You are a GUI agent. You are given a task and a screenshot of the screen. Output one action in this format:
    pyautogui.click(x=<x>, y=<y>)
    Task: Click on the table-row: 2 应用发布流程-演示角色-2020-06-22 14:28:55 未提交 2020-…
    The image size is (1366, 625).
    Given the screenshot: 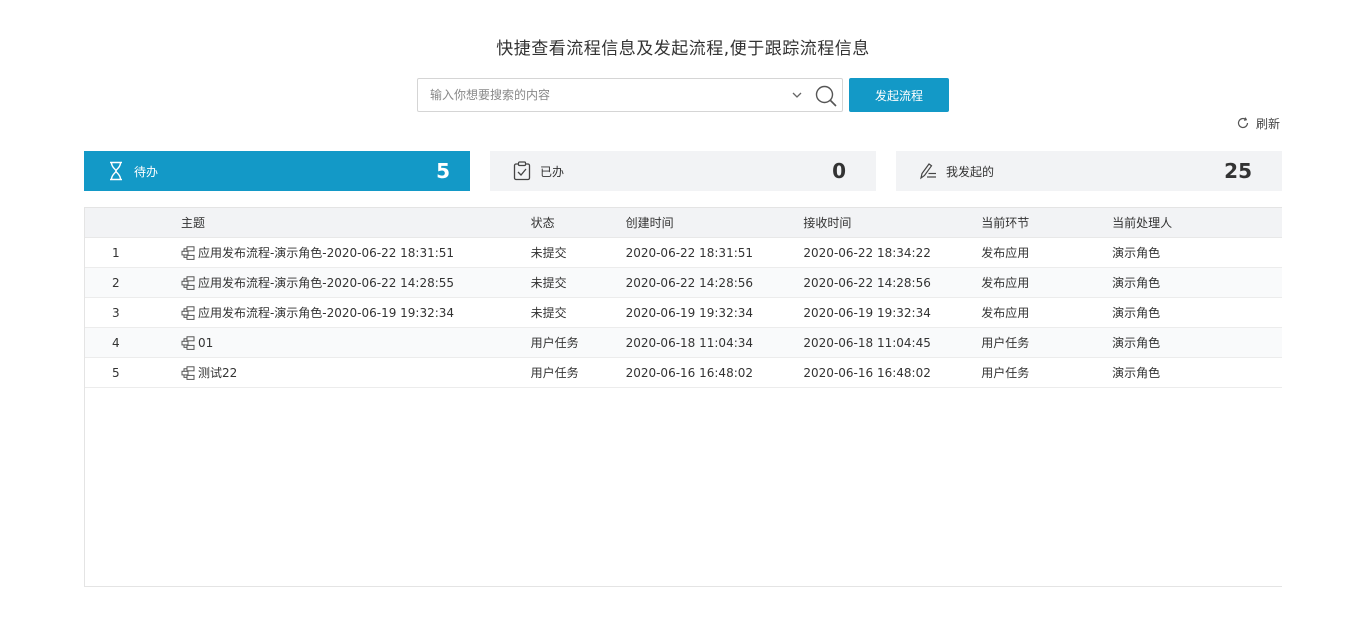 What is the action you would take?
    pyautogui.click(x=683, y=283)
    